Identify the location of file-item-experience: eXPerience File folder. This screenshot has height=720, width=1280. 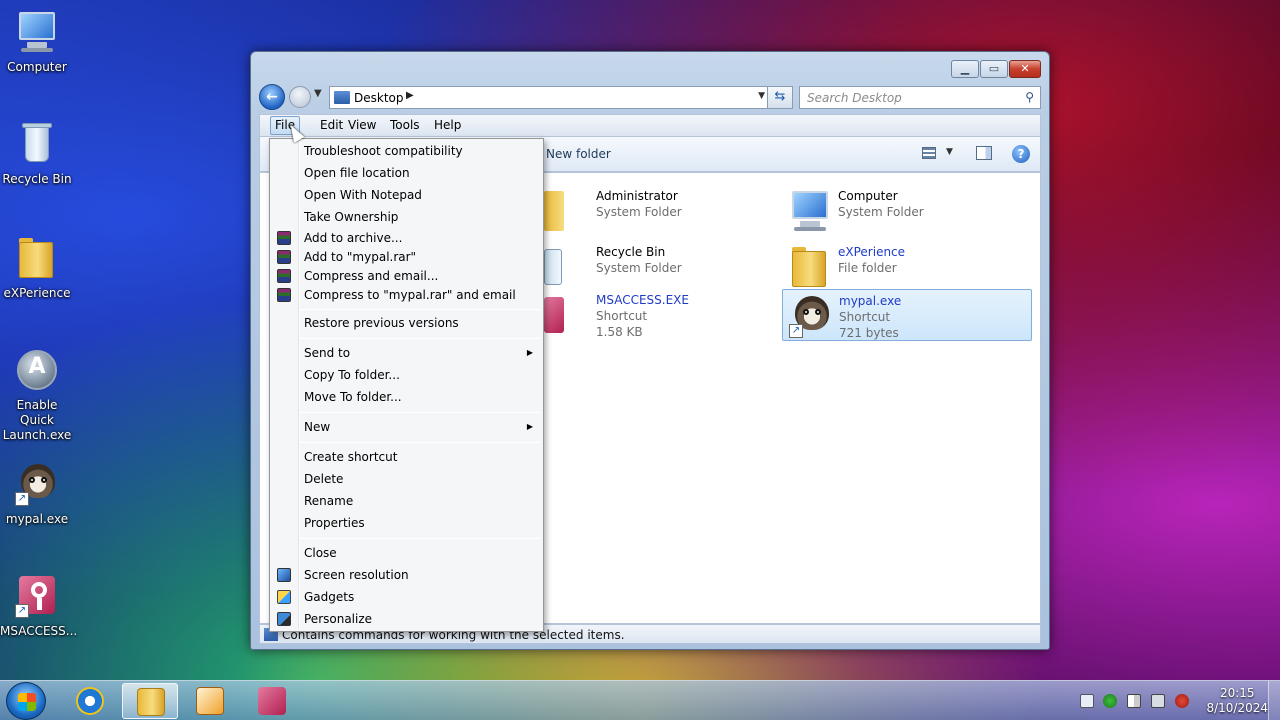
(907, 267).